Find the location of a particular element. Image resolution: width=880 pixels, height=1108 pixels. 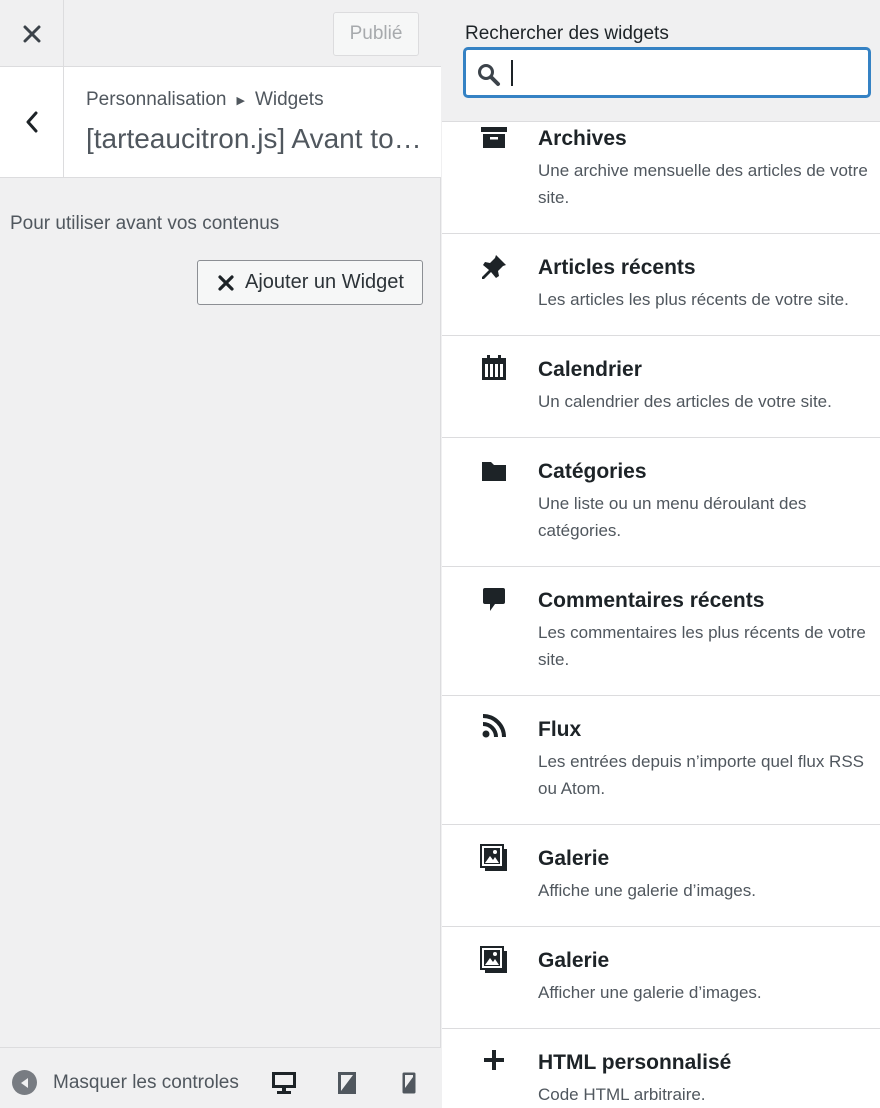

widget-name: Flux is located at coordinates (560, 729).